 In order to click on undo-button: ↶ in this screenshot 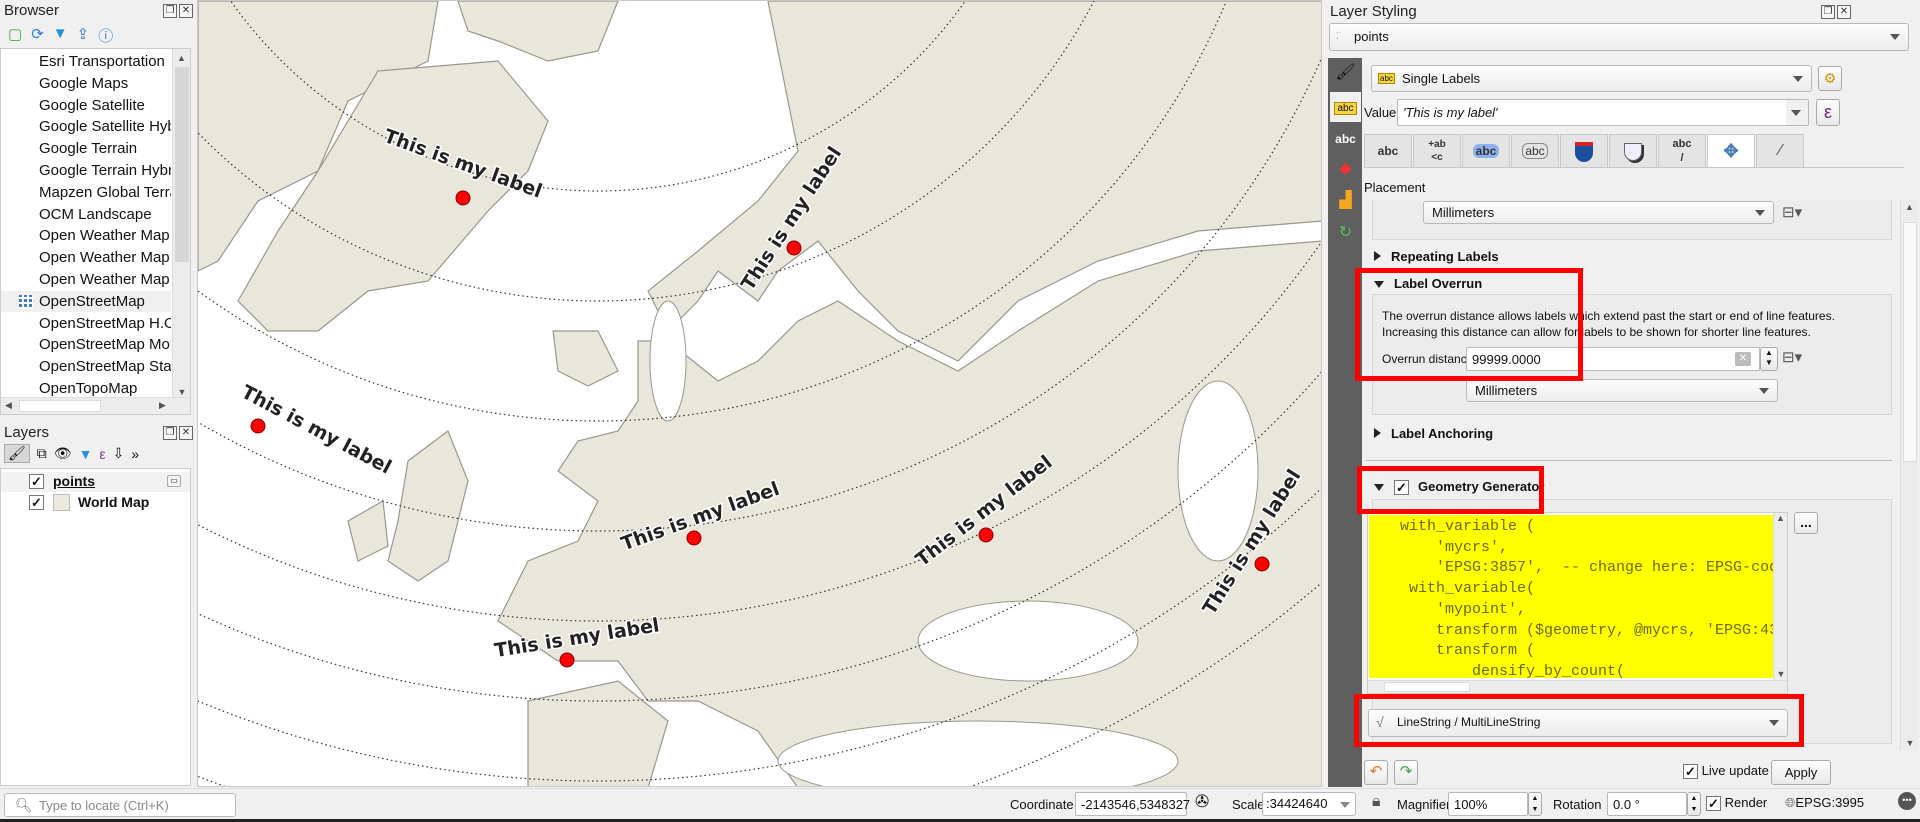, I will do `click(1376, 772)`.